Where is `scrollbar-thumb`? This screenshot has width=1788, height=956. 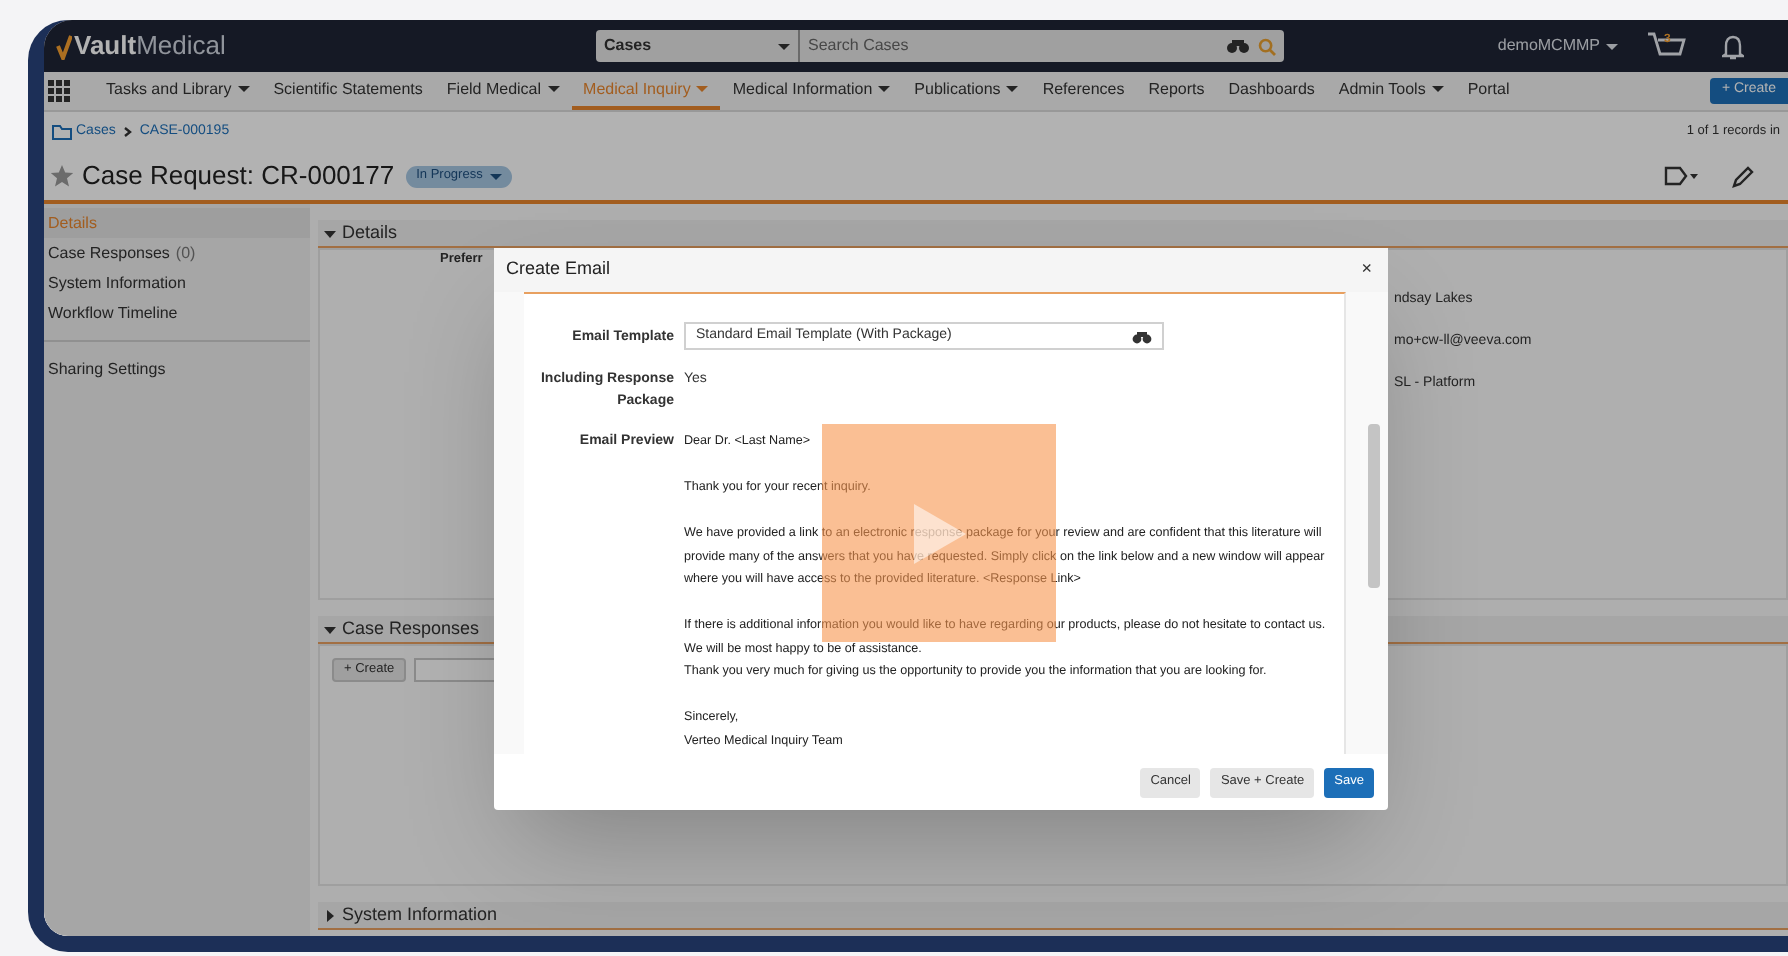
scrollbar-thumb is located at coordinates (1374, 506).